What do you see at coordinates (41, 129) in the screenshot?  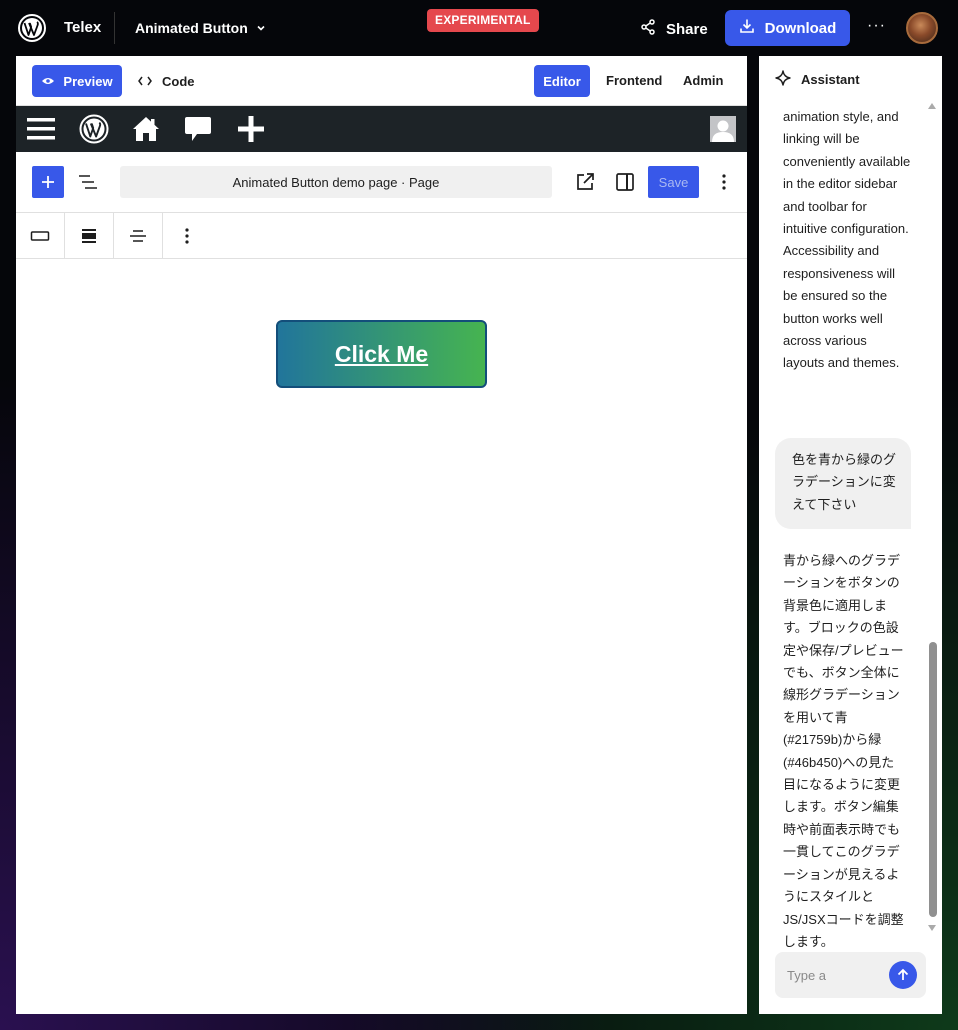 I see `menu-icon` at bounding box center [41, 129].